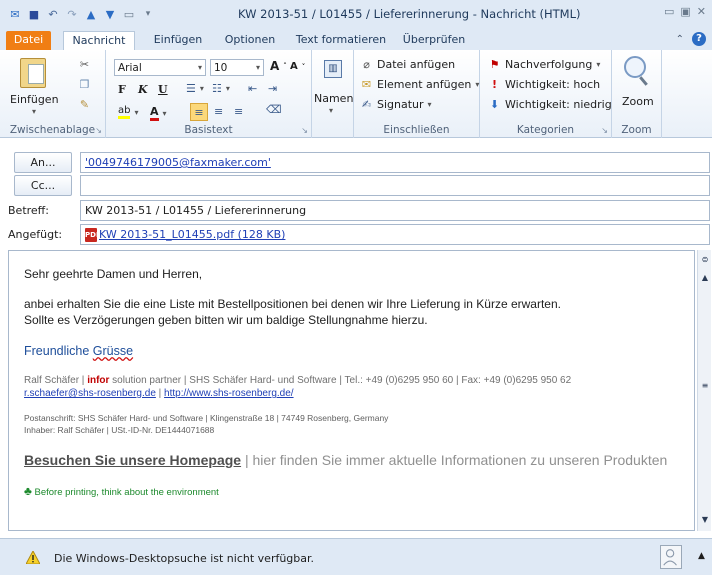  What do you see at coordinates (701, 556) in the screenshot?
I see `expand-pane-icon: ▲` at bounding box center [701, 556].